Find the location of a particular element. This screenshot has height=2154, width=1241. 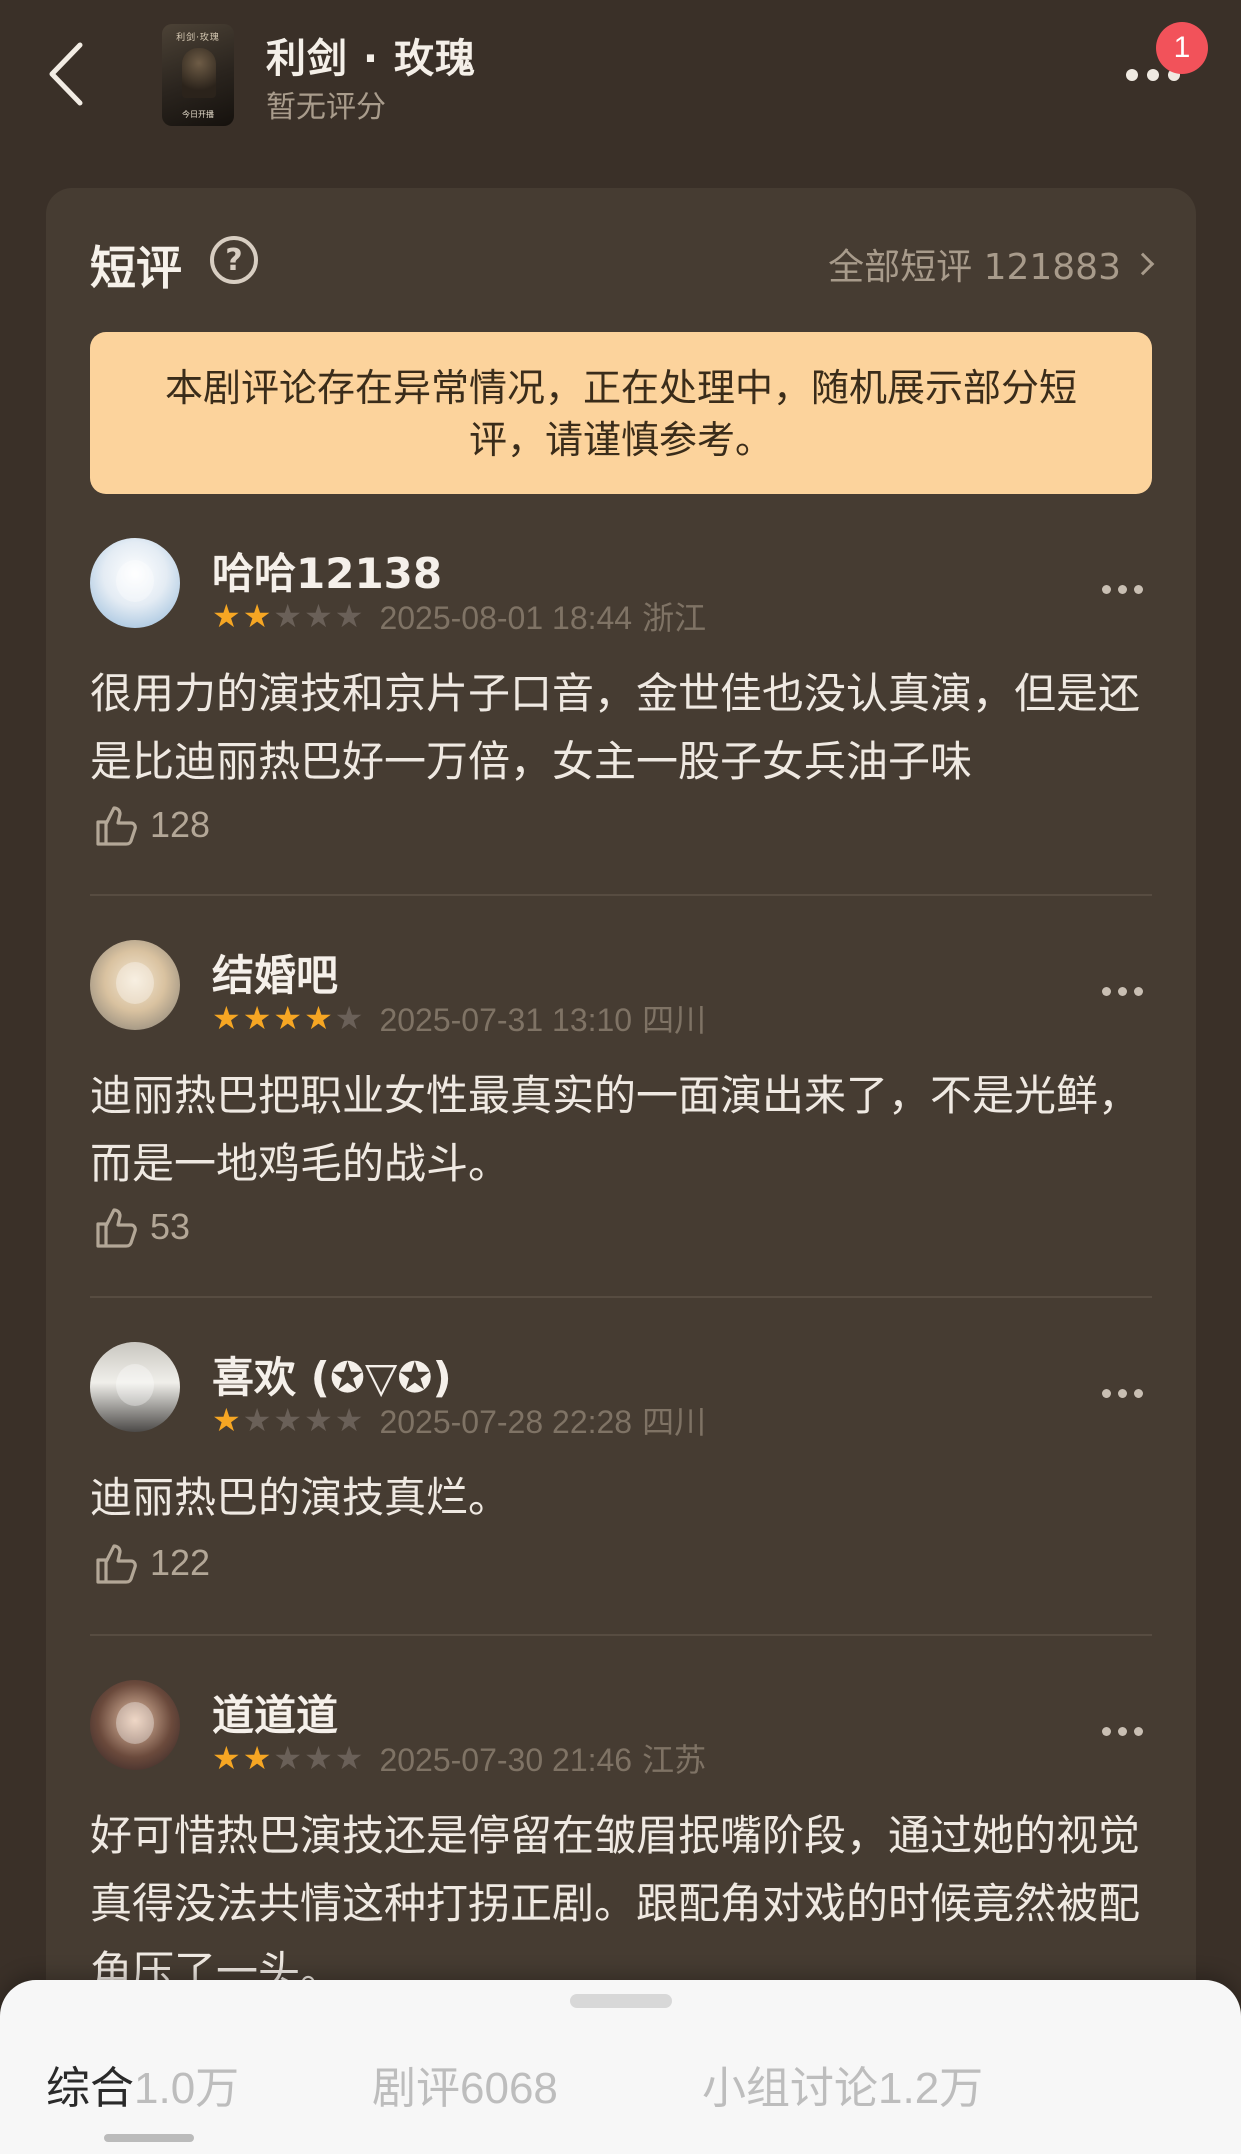

like-count: 128 is located at coordinates (180, 824).